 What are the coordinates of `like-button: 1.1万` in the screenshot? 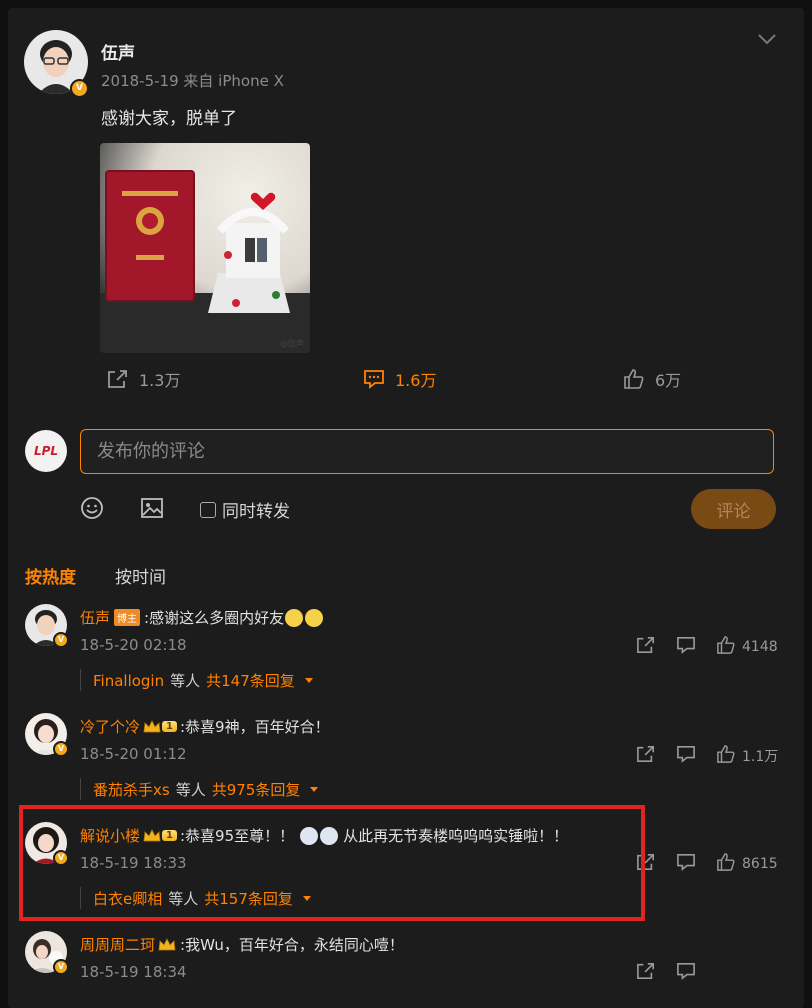 It's located at (747, 756).